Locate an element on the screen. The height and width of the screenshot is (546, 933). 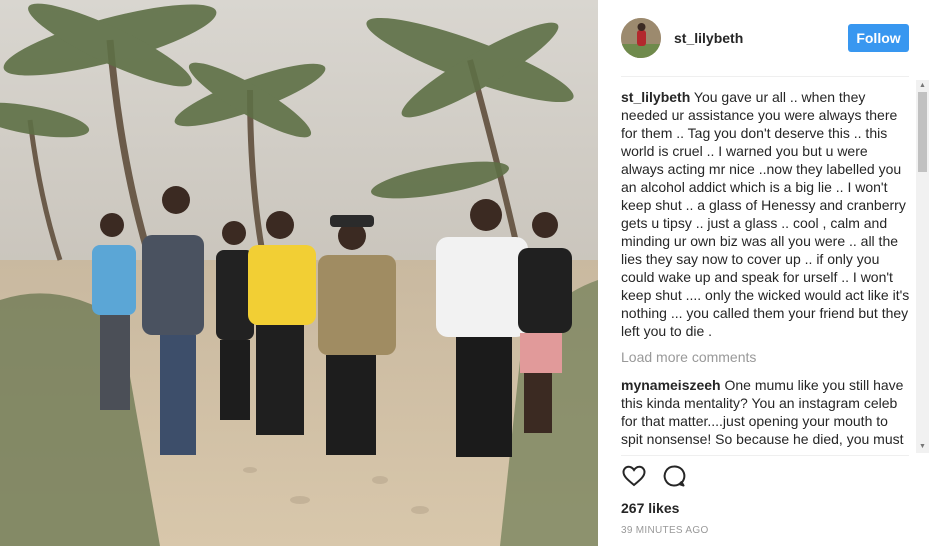
avatar-image is located at coordinates (641, 38).